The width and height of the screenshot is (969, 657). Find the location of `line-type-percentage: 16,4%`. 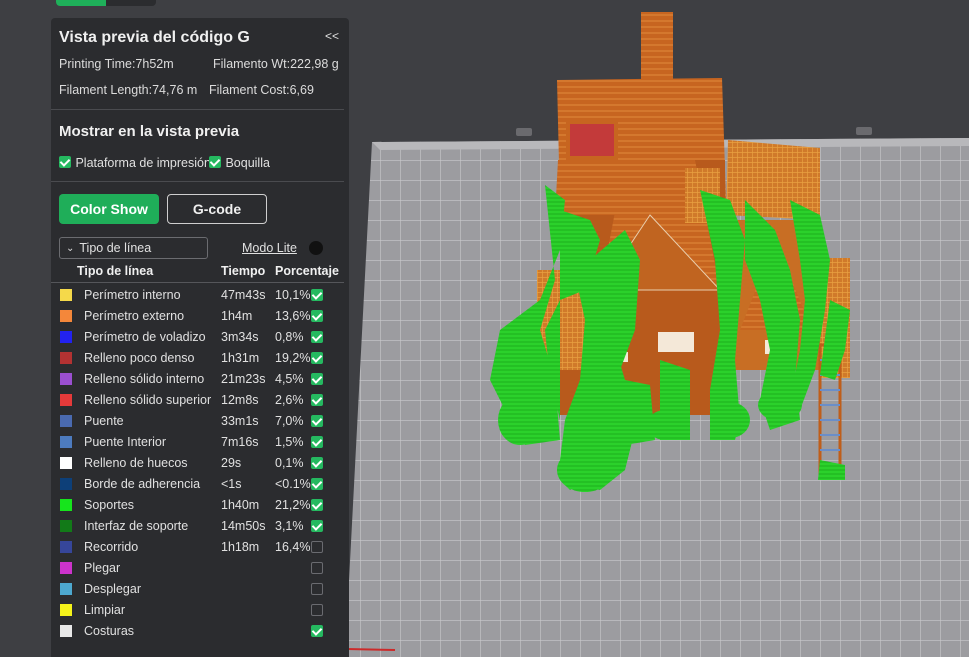

line-type-percentage: 16,4% is located at coordinates (293, 547).